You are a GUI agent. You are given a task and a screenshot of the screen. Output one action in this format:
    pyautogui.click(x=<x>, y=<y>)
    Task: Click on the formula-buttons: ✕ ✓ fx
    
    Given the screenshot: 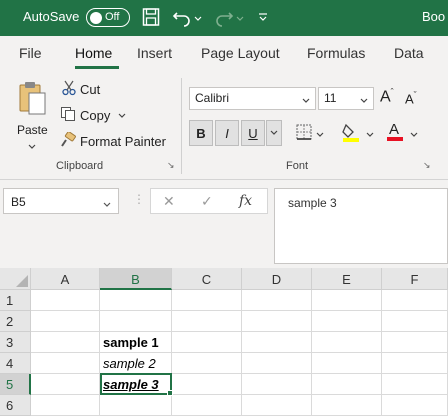 What is the action you would take?
    pyautogui.click(x=209, y=201)
    